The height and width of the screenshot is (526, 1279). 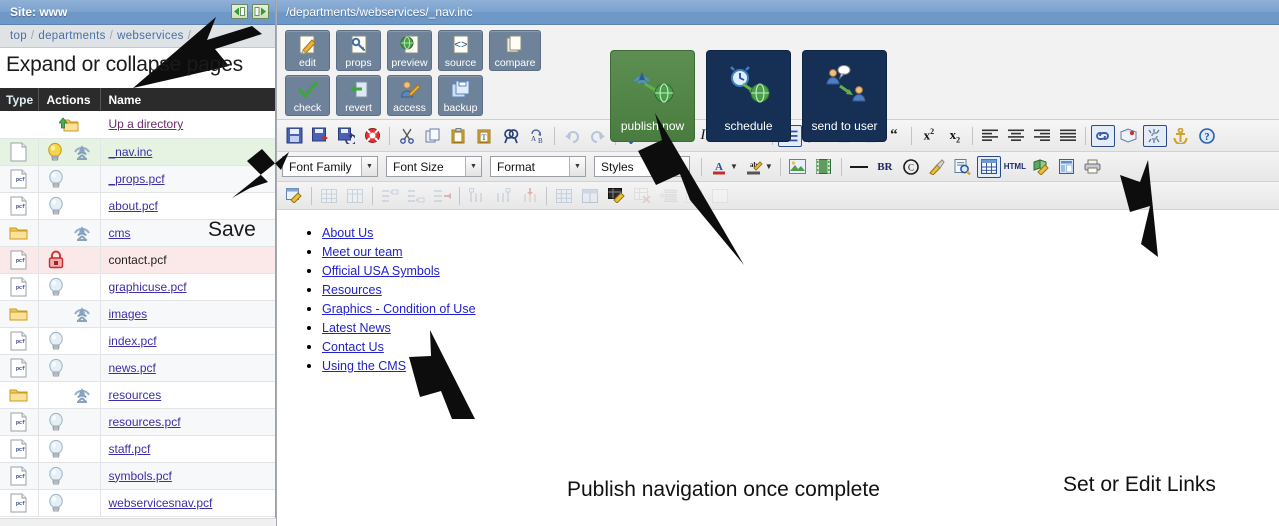 I want to click on file-link: Up a directory, so click(x=146, y=124).